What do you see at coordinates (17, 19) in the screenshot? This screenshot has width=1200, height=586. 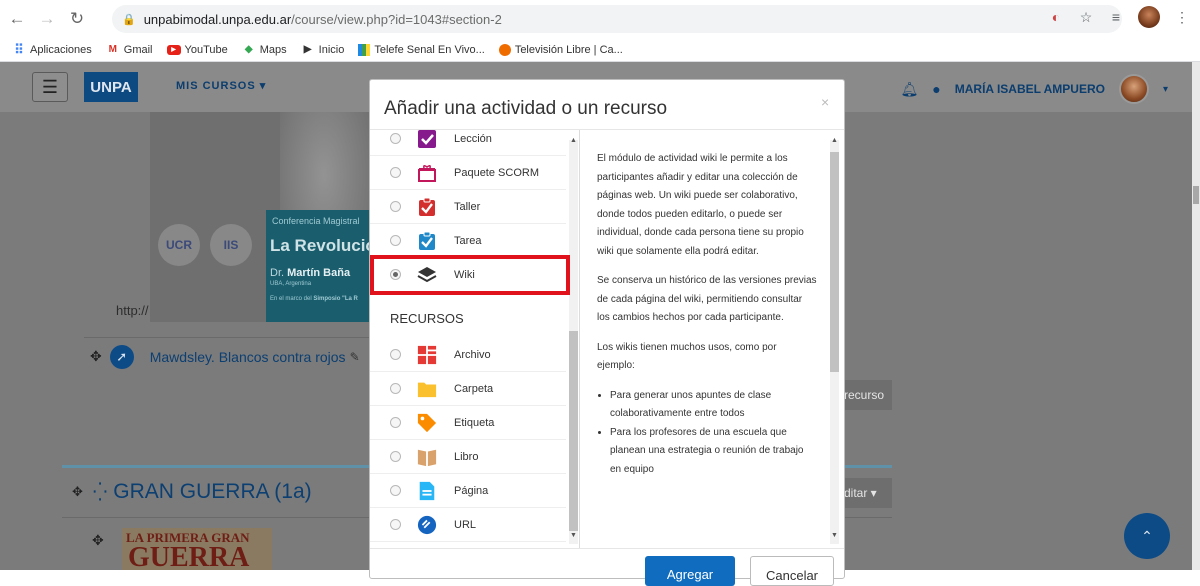 I see `back-icon: ←` at bounding box center [17, 19].